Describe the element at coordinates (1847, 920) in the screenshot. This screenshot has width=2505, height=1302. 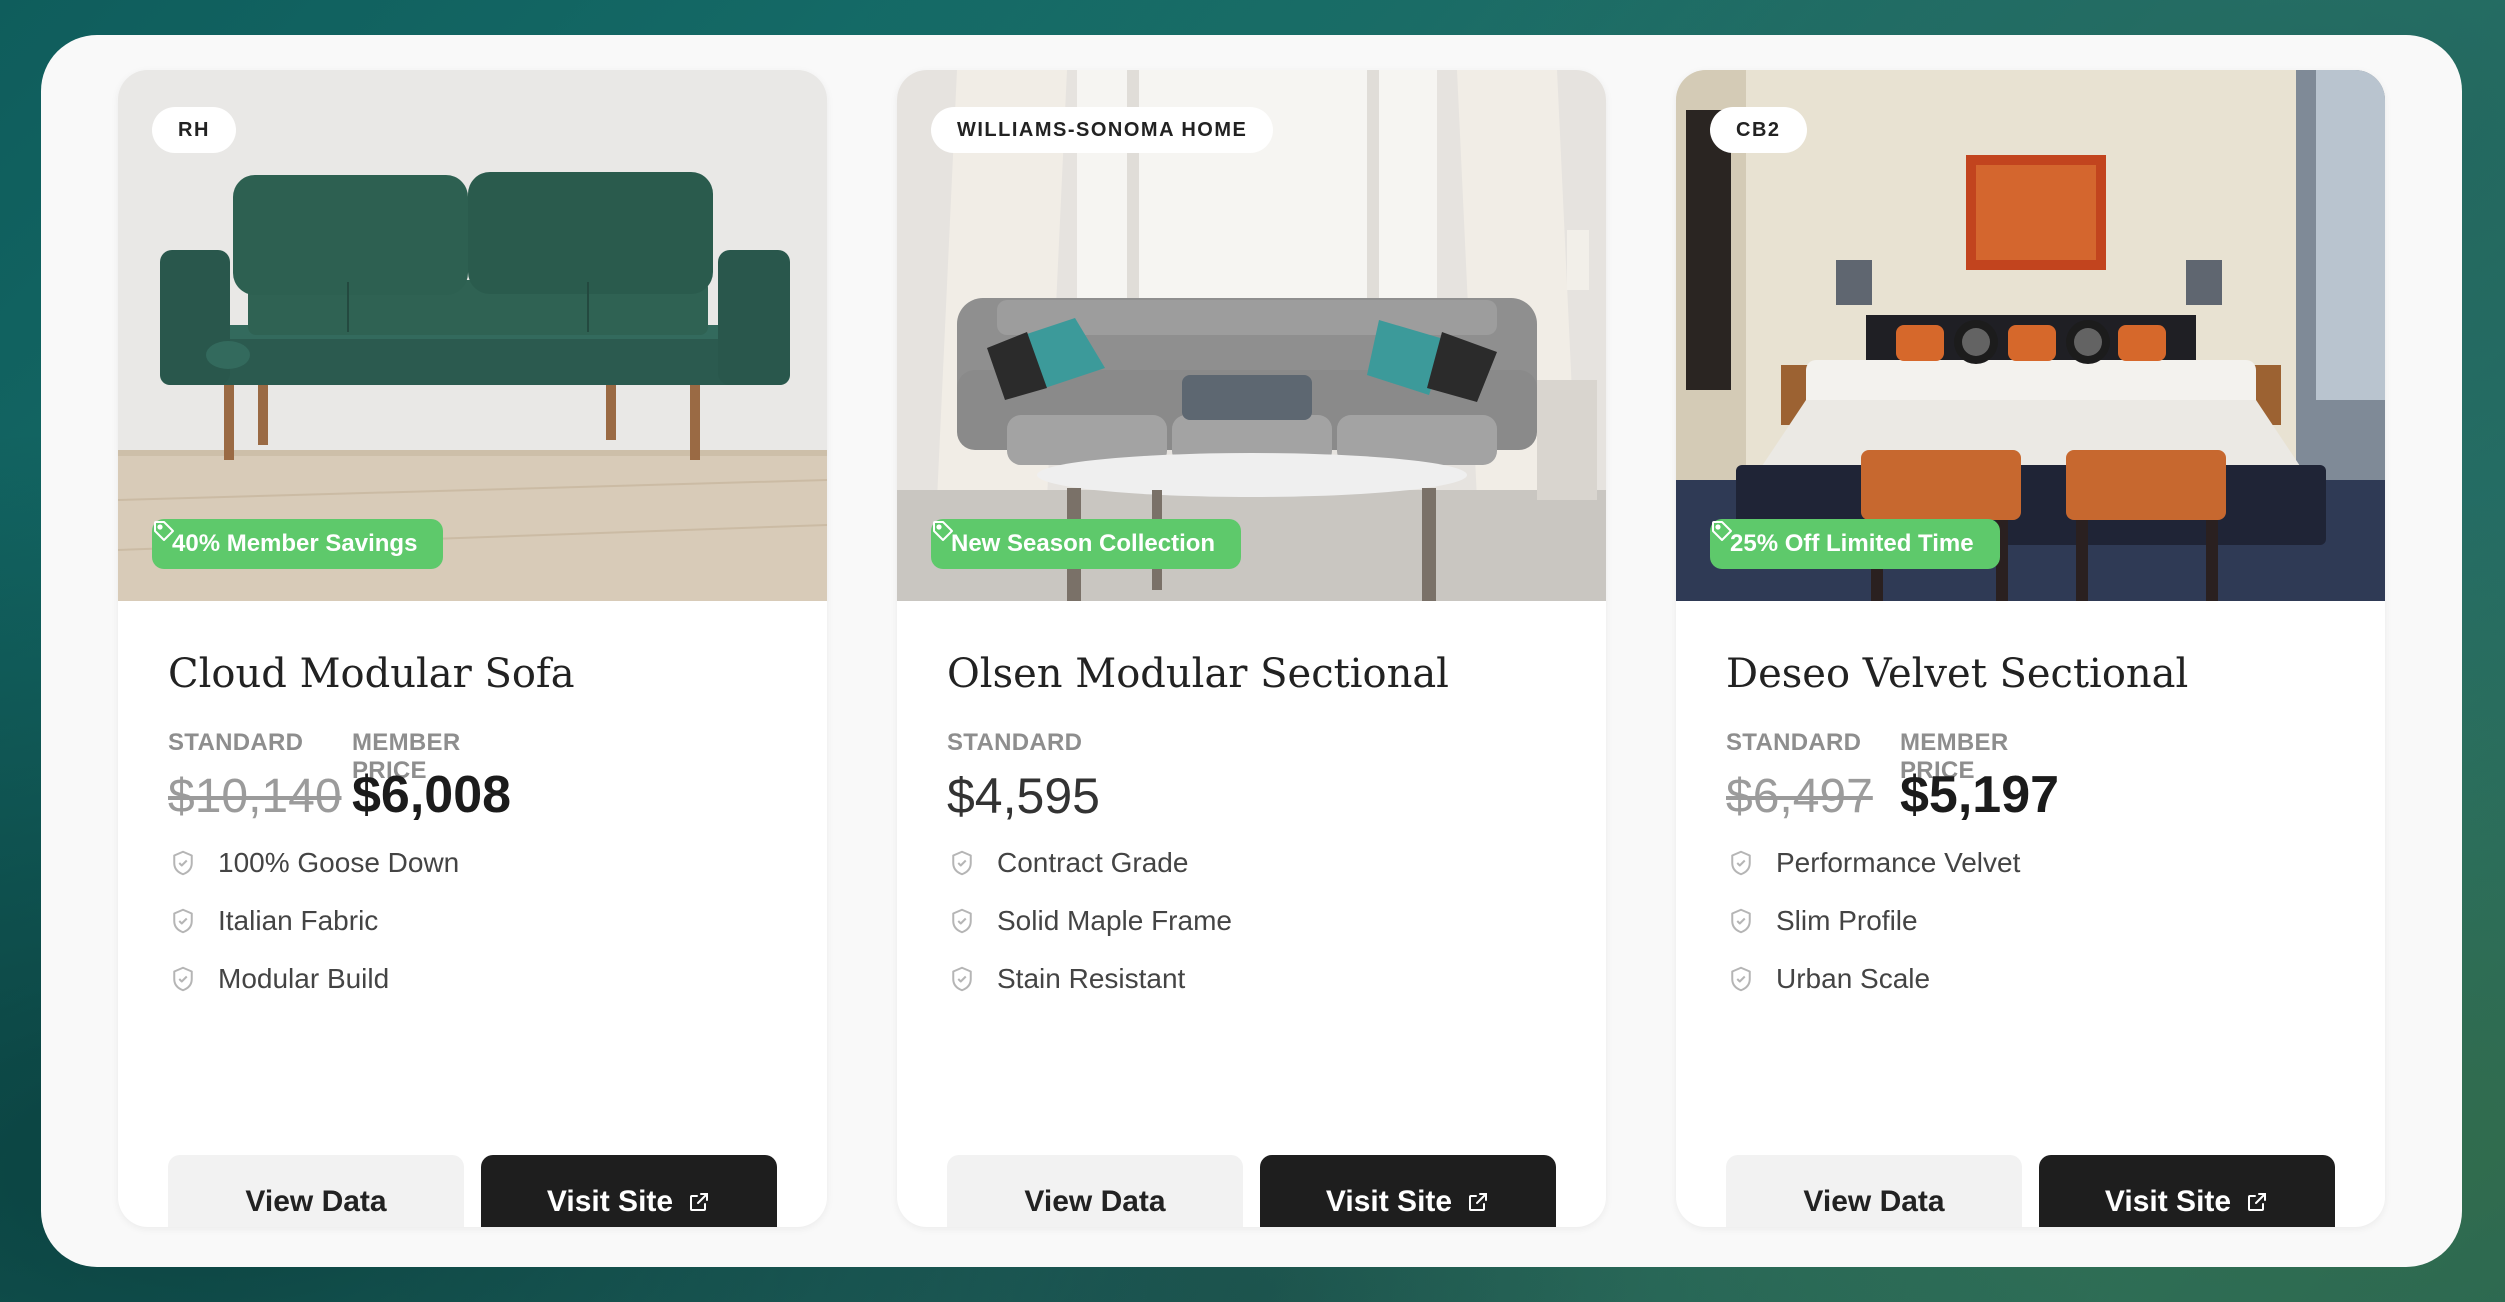
I see `feature-text: Slim Profile` at that location.